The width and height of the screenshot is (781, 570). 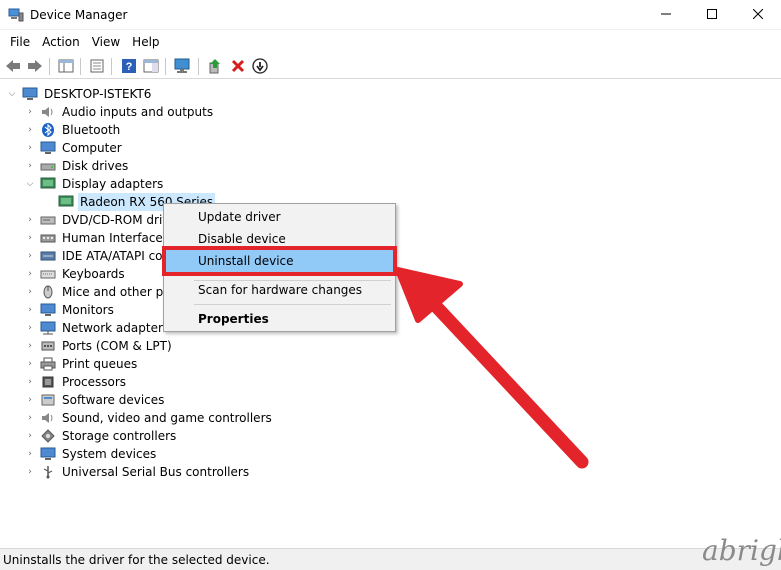 I want to click on forward-icon, so click(x=35, y=66).